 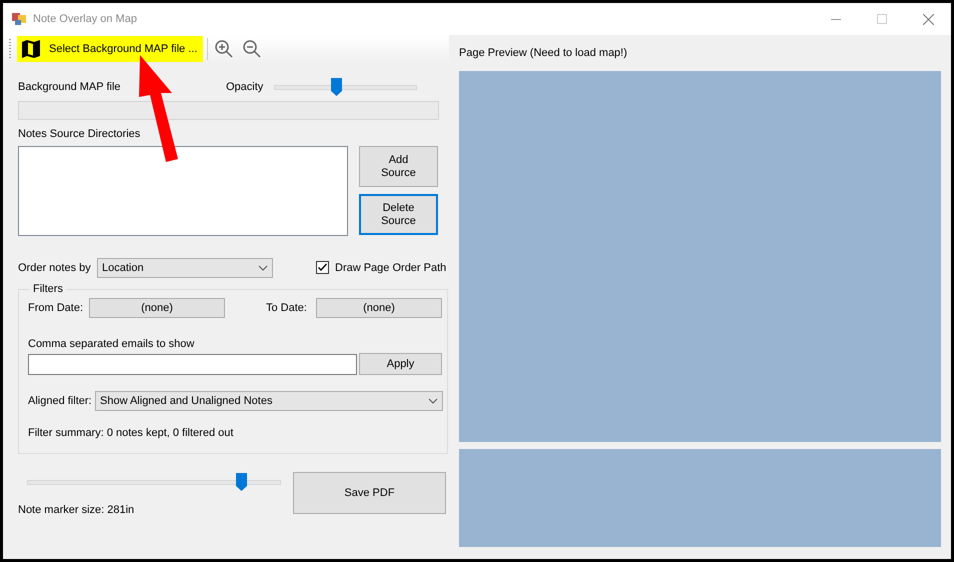 I want to click on checkbox, so click(x=322, y=267).